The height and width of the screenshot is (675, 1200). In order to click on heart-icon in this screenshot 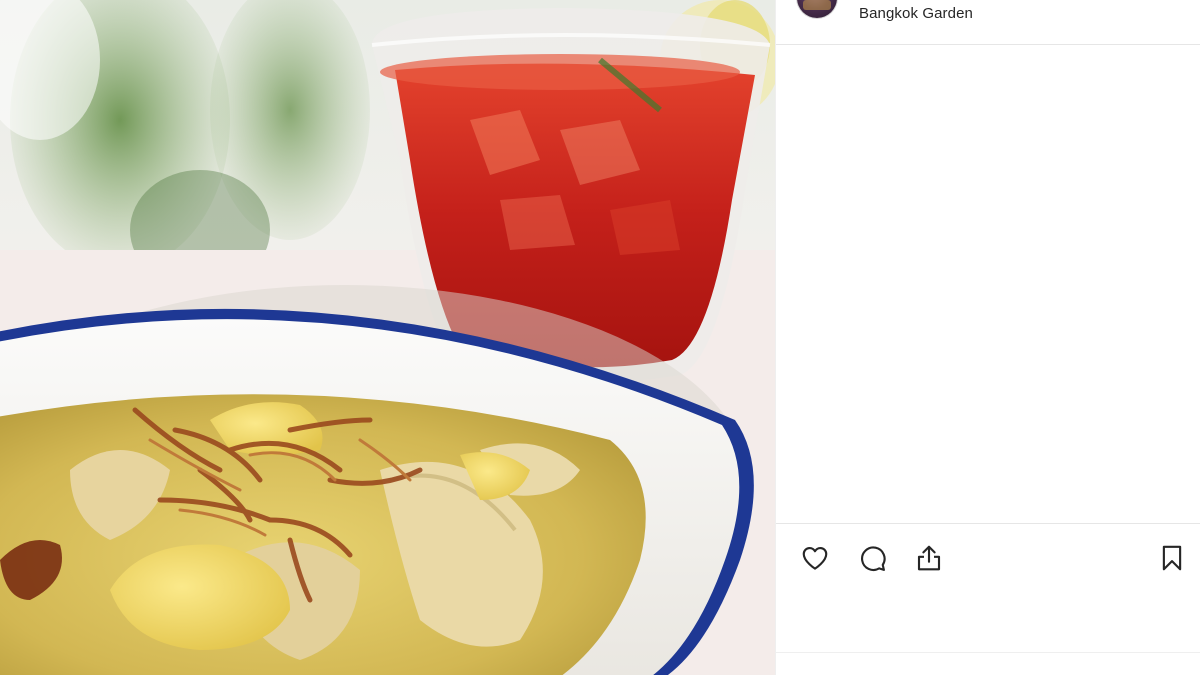, I will do `click(815, 558)`.